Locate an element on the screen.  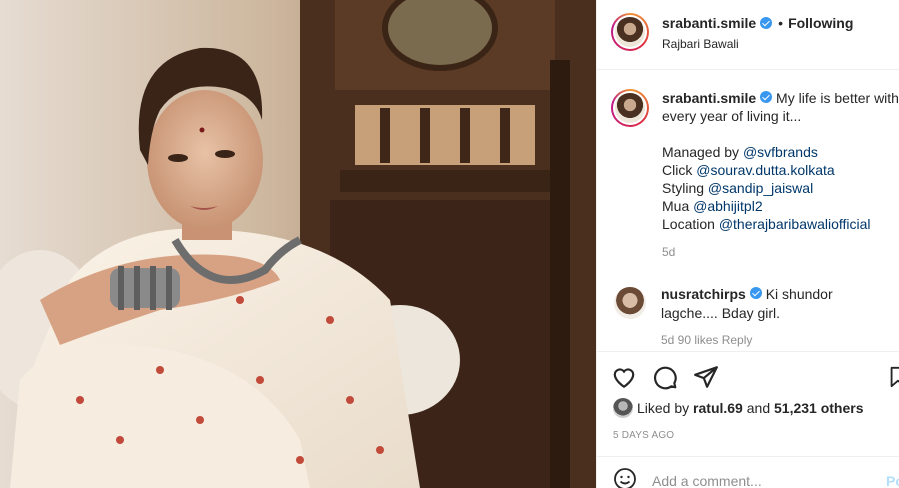
caption-avatar is located at coordinates (630, 108).